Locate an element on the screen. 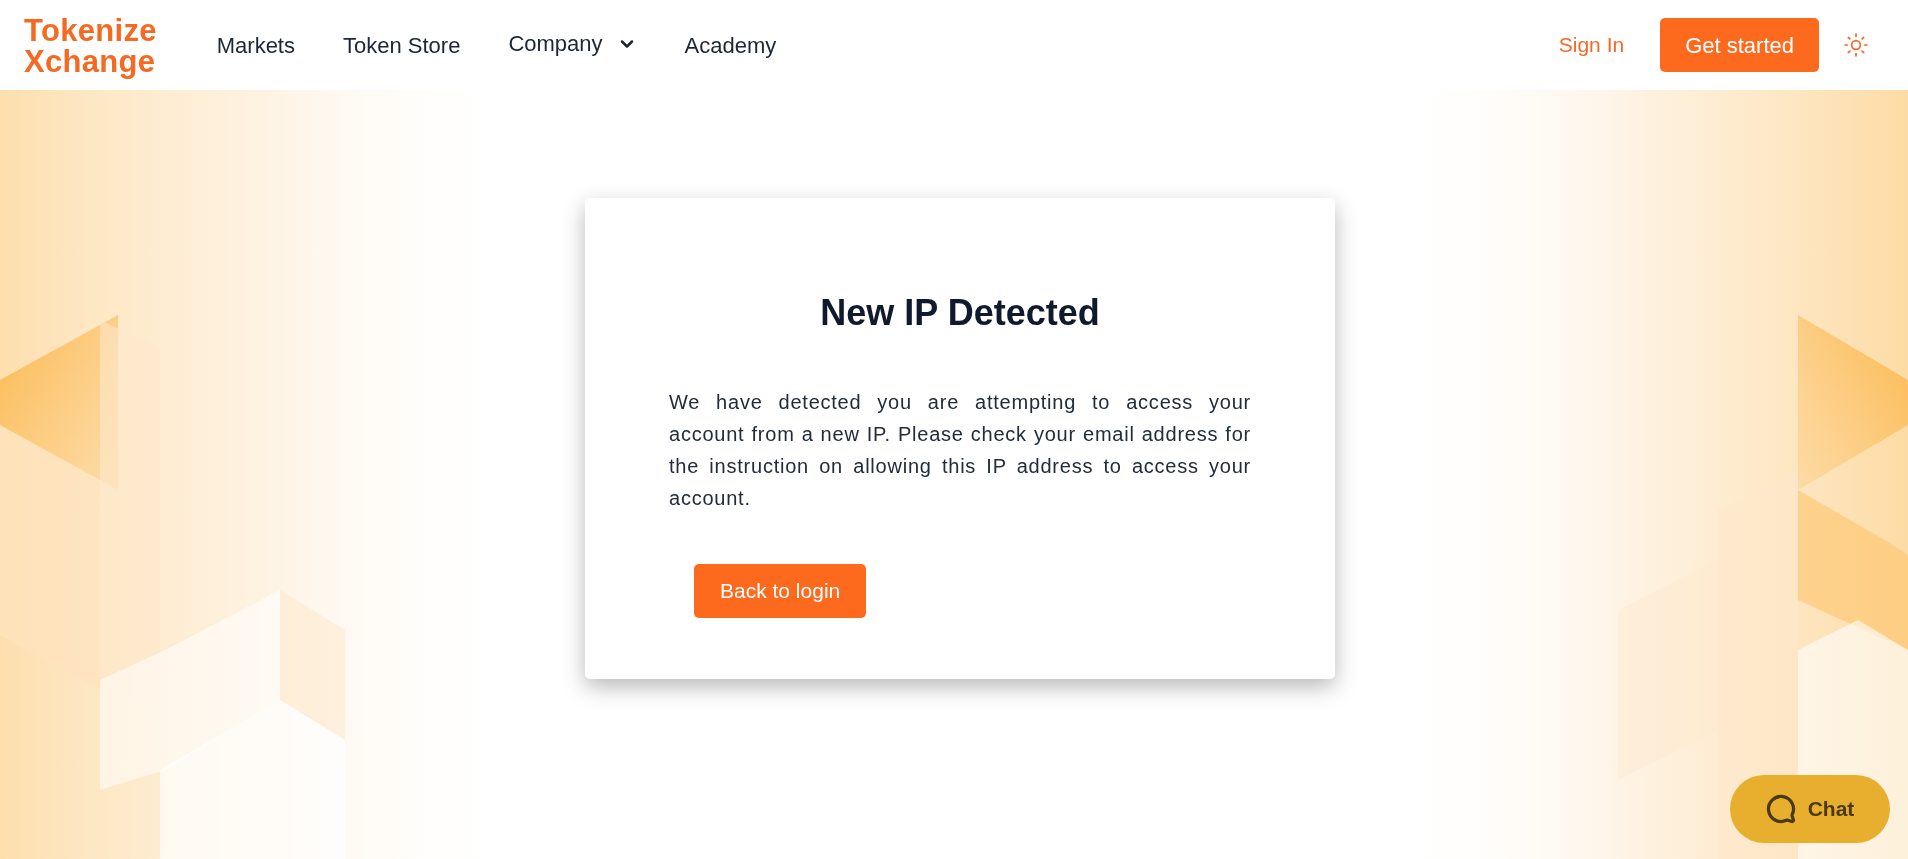 The width and height of the screenshot is (1908, 859). nav-link: Token Store is located at coordinates (402, 45).